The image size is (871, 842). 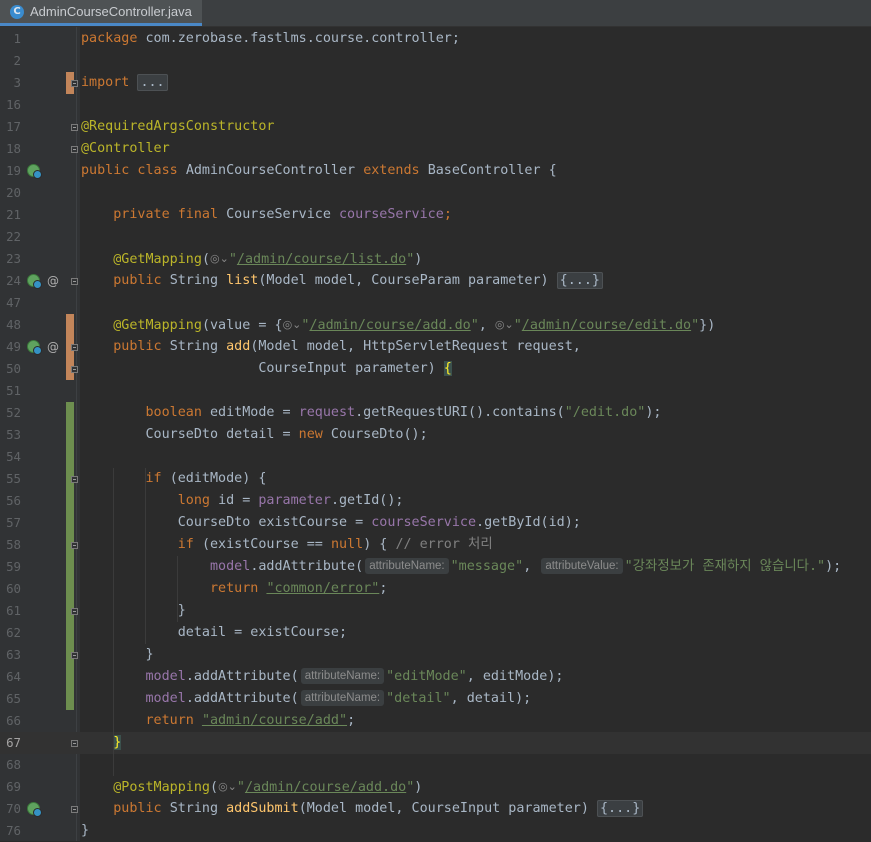 I want to click on code-line: 63 }, so click(x=435, y=655).